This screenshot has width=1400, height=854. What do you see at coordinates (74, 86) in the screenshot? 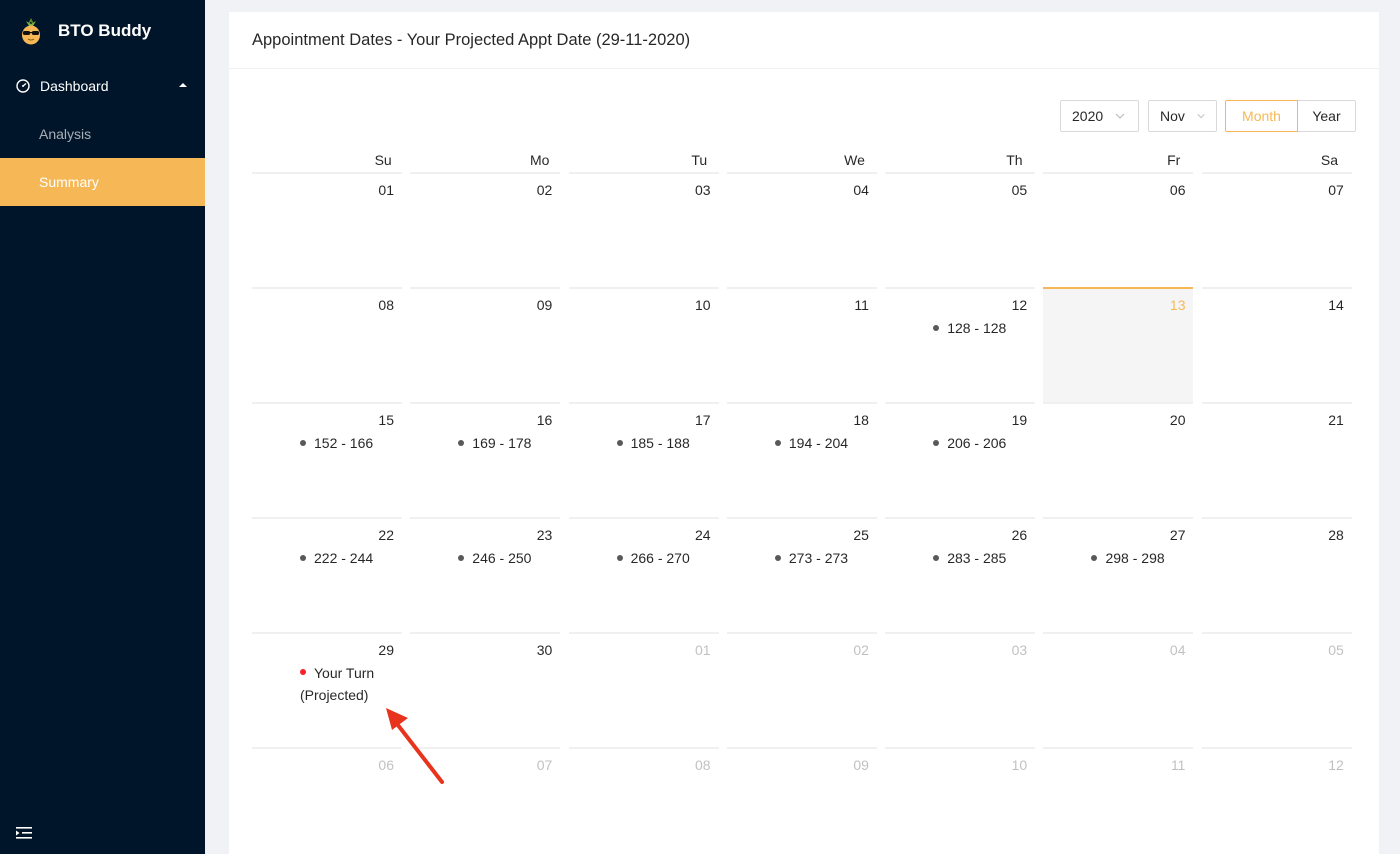
I see `sidebar-item-dashboard-label: Dashboard` at bounding box center [74, 86].